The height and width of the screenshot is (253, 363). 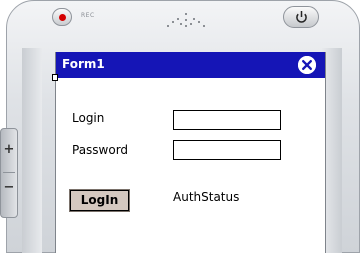 I want to click on window-title: Form1, so click(x=83, y=64).